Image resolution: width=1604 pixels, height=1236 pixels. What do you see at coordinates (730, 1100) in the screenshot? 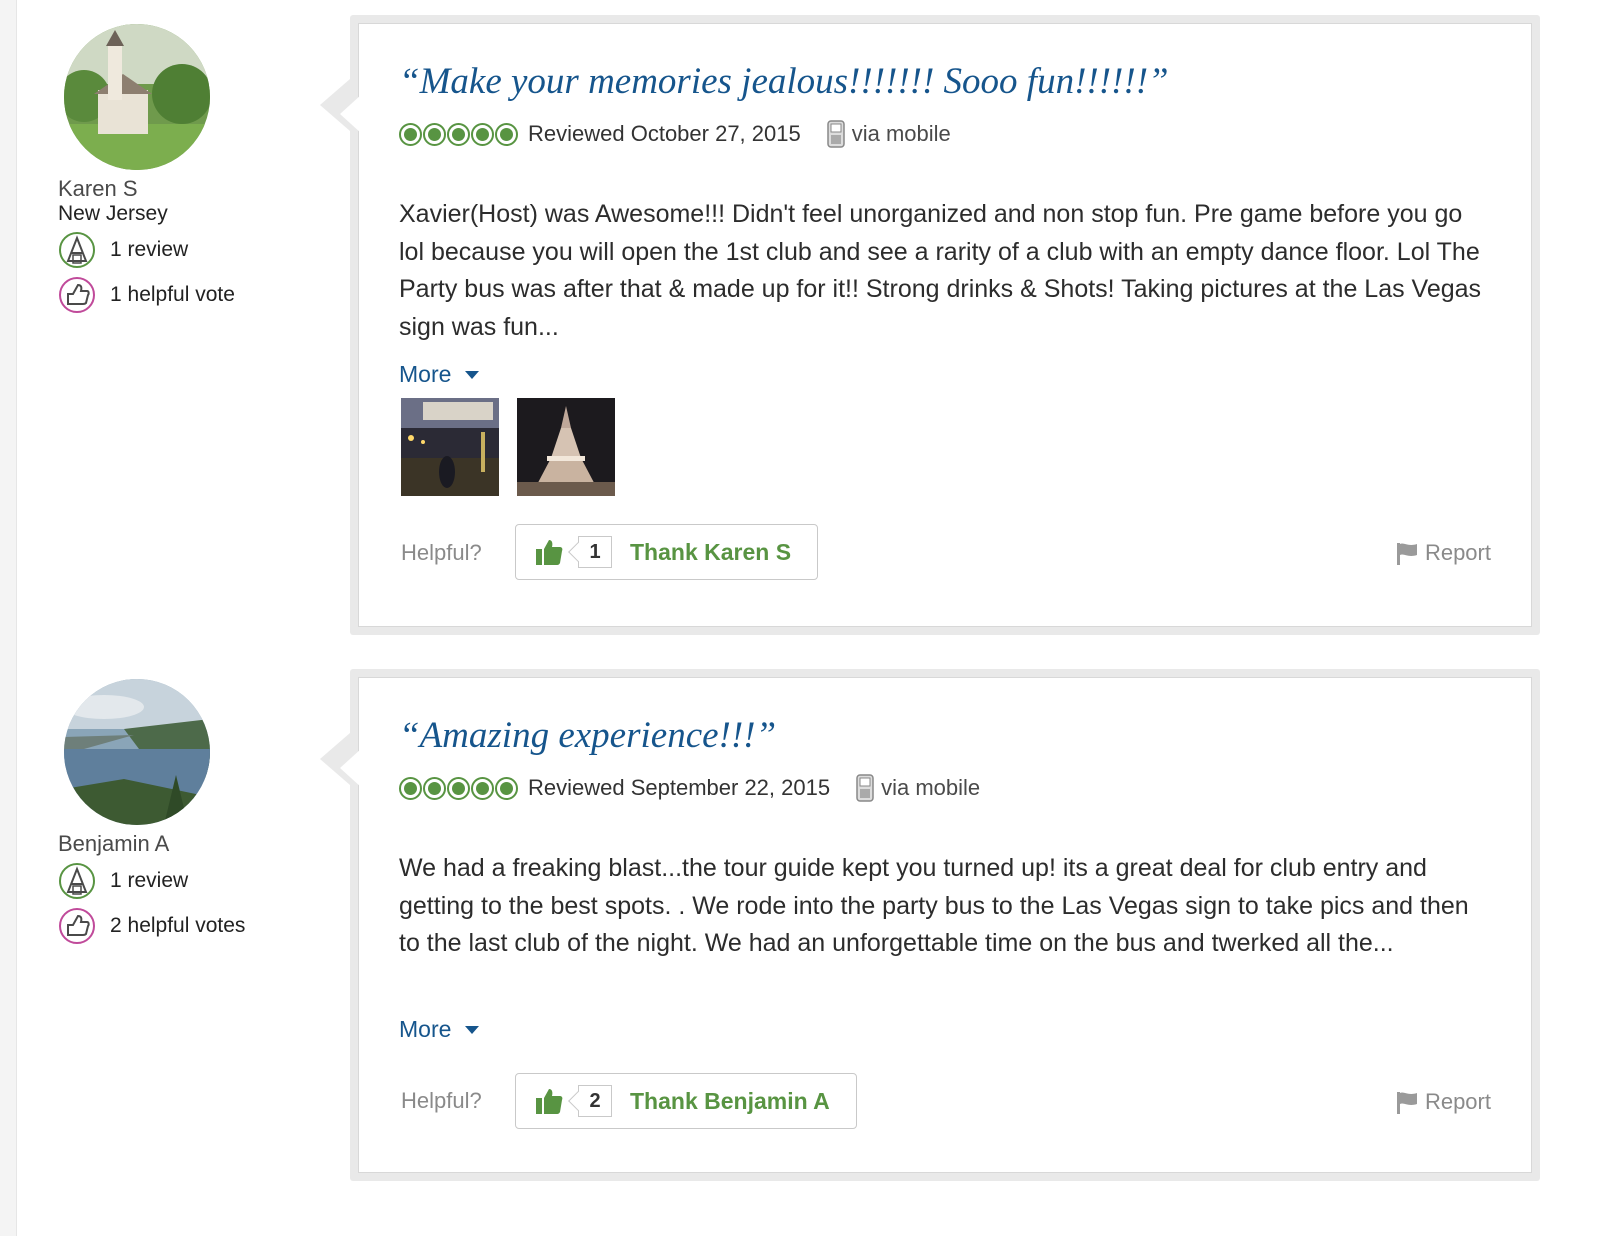
I see `thank-label: Thank Benjamin A` at bounding box center [730, 1100].